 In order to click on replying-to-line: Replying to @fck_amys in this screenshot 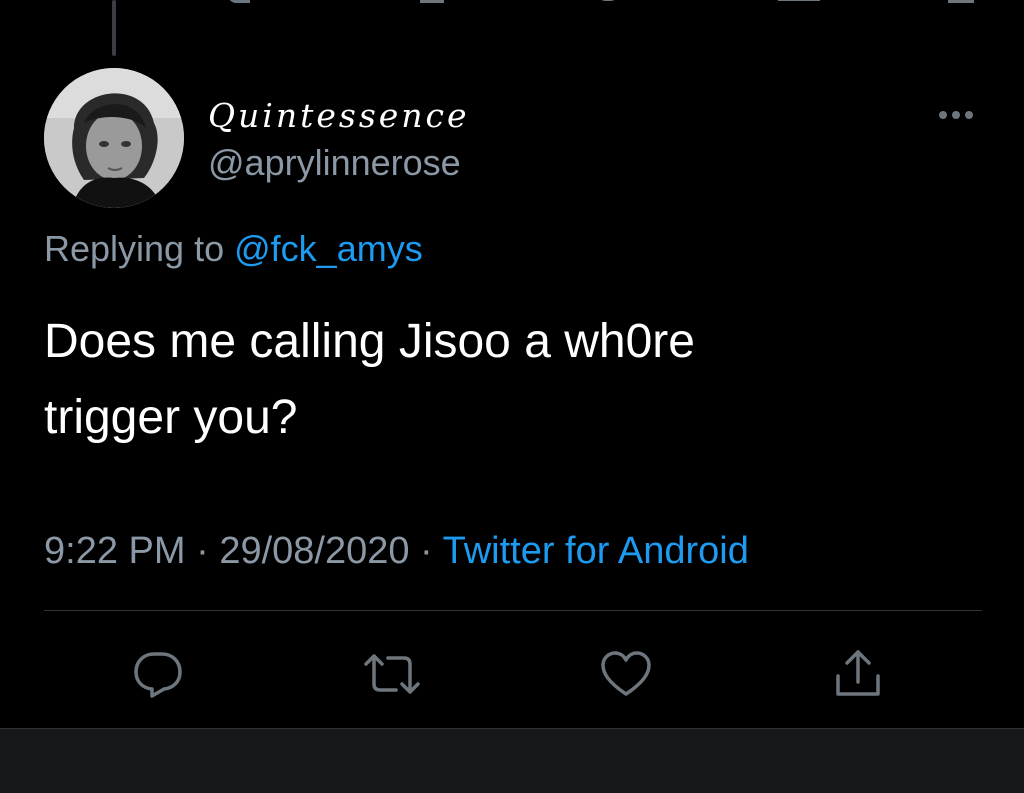, I will do `click(233, 249)`.